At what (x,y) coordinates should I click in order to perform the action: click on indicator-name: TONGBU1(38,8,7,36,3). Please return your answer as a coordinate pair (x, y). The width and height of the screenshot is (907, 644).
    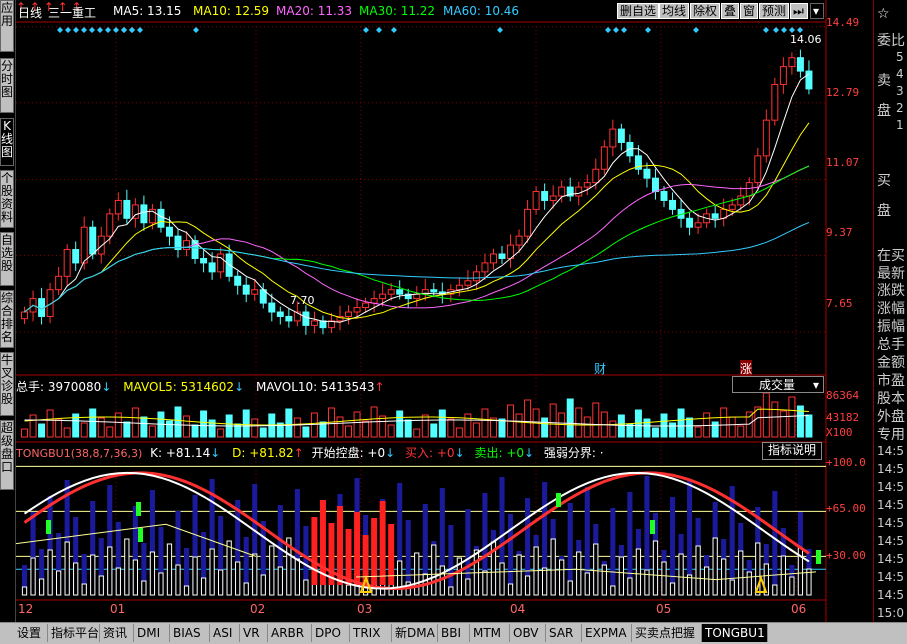
    Looking at the image, I should click on (79, 453).